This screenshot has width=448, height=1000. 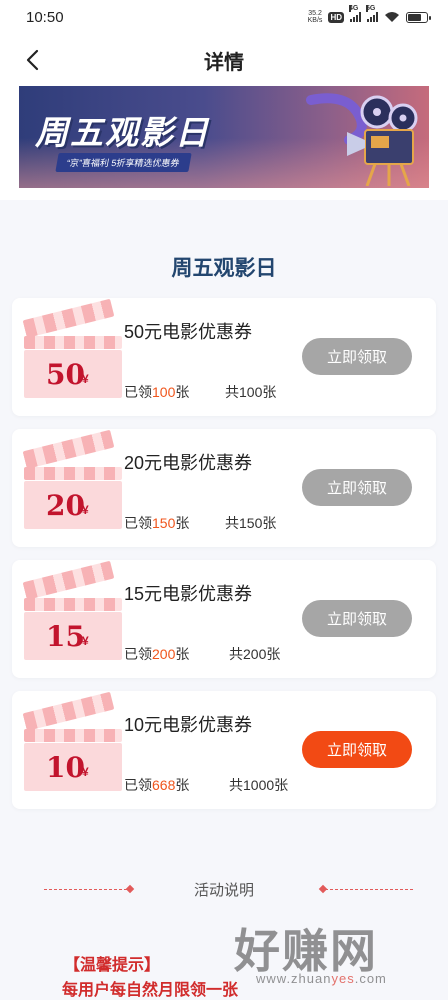 I want to click on coupon-name: 10元电影优惠券, so click(x=188, y=725).